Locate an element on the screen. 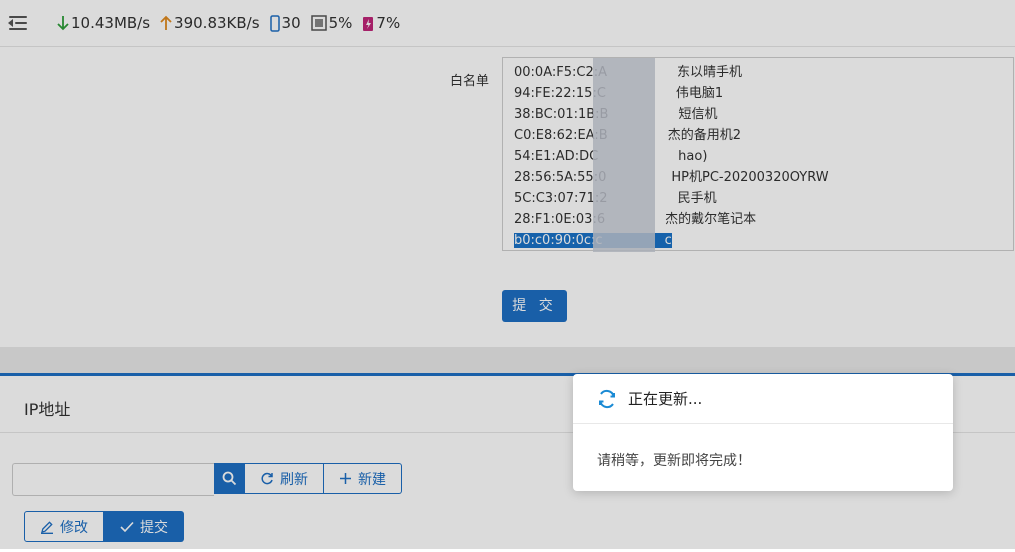  dialog-message: 请稍等，更新即将完成！ is located at coordinates (674, 461).